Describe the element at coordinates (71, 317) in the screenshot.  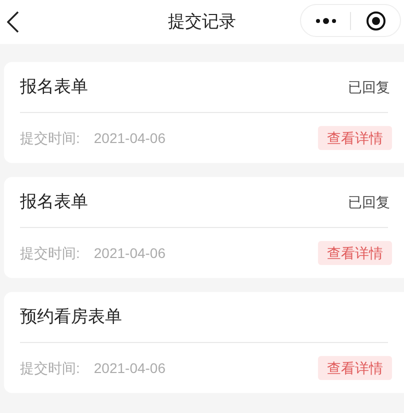
I see `form-title: 预约看房表单` at that location.